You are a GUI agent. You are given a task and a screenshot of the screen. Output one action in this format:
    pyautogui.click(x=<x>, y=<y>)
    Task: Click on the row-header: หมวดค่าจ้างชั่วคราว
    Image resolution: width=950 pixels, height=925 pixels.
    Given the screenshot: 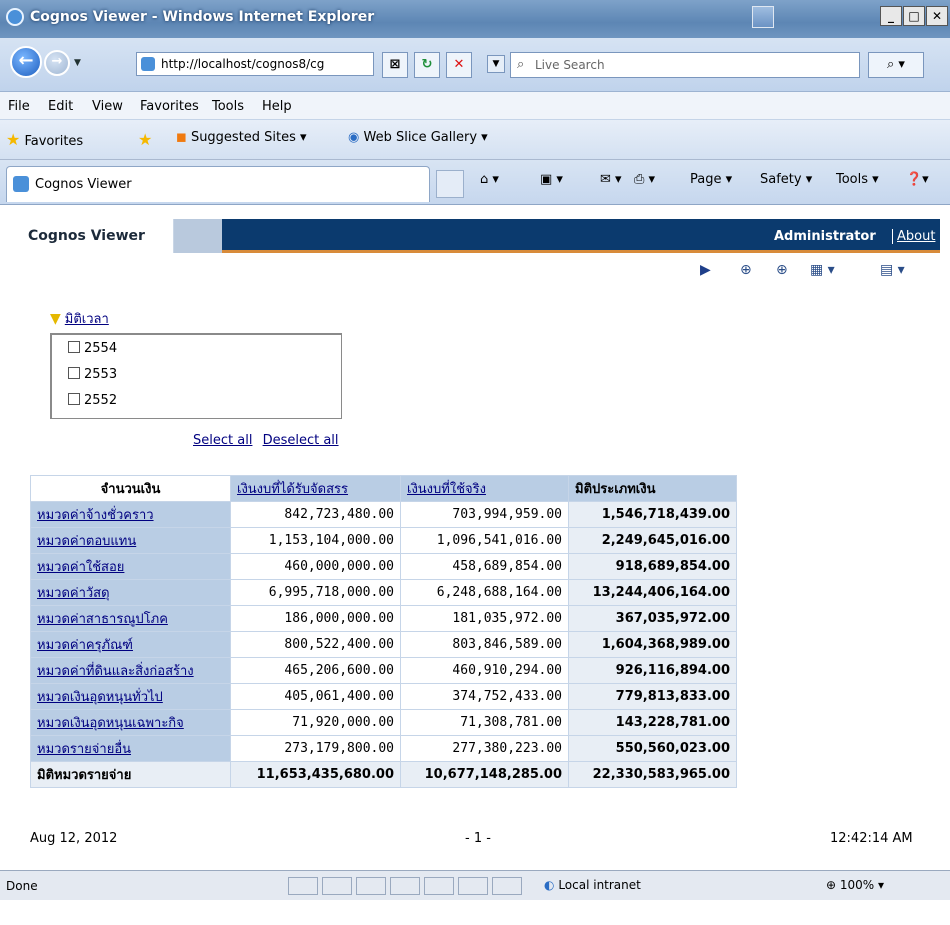 What is the action you would take?
    pyautogui.click(x=130, y=514)
    